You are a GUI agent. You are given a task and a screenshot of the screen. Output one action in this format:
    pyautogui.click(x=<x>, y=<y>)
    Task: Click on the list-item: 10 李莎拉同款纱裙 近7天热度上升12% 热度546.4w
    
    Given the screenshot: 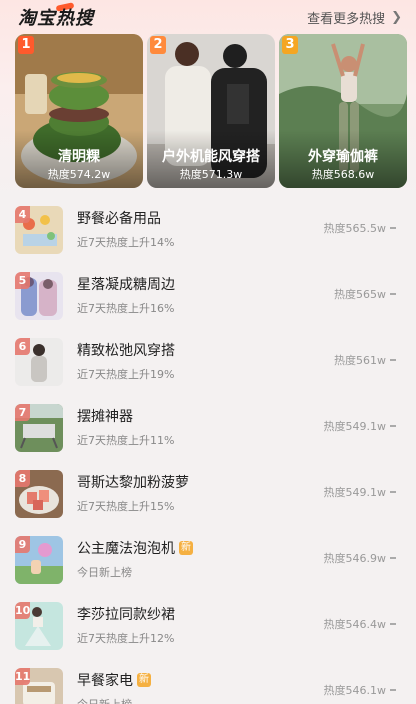 What is the action you would take?
    pyautogui.click(x=208, y=627)
    